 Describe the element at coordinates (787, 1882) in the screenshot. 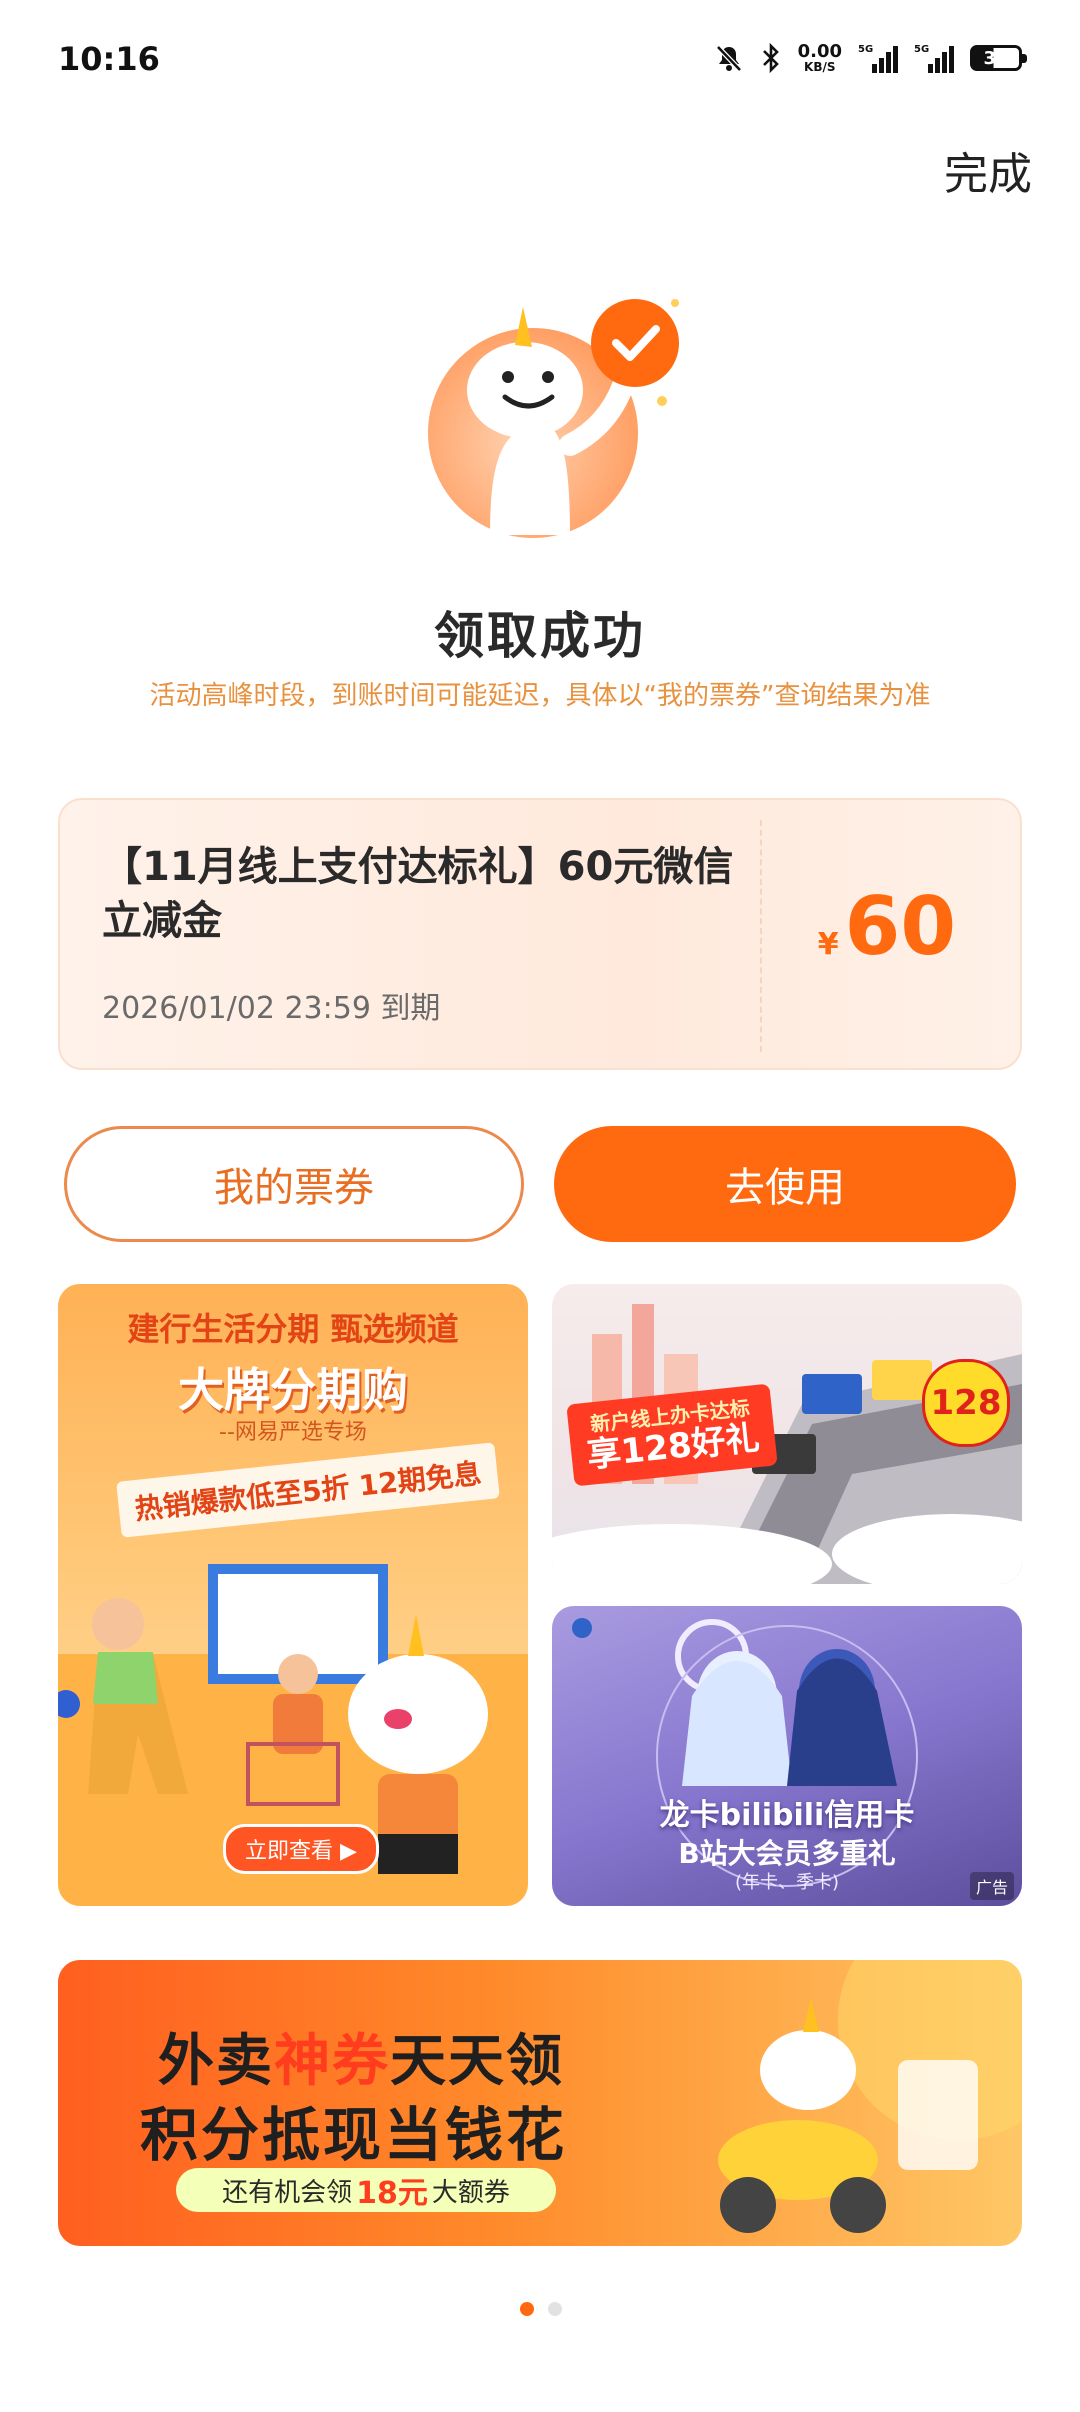

I see `banner-bilibili-note: (年卡、季卡)` at that location.